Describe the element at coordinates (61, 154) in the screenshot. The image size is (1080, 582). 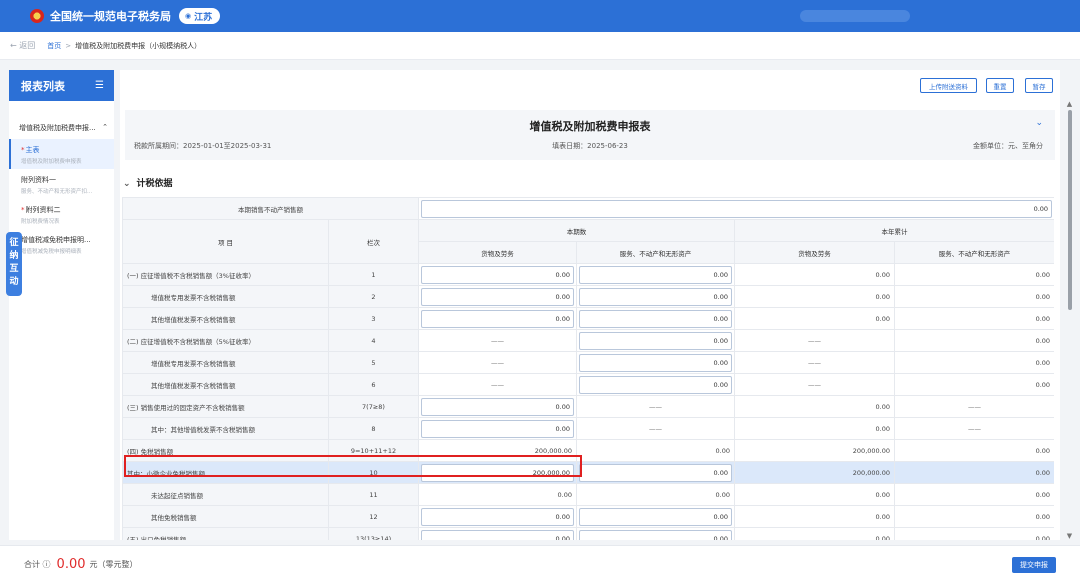
I see `sidebar-item-main-form: *主表 增值税及附加税费申报表` at that location.